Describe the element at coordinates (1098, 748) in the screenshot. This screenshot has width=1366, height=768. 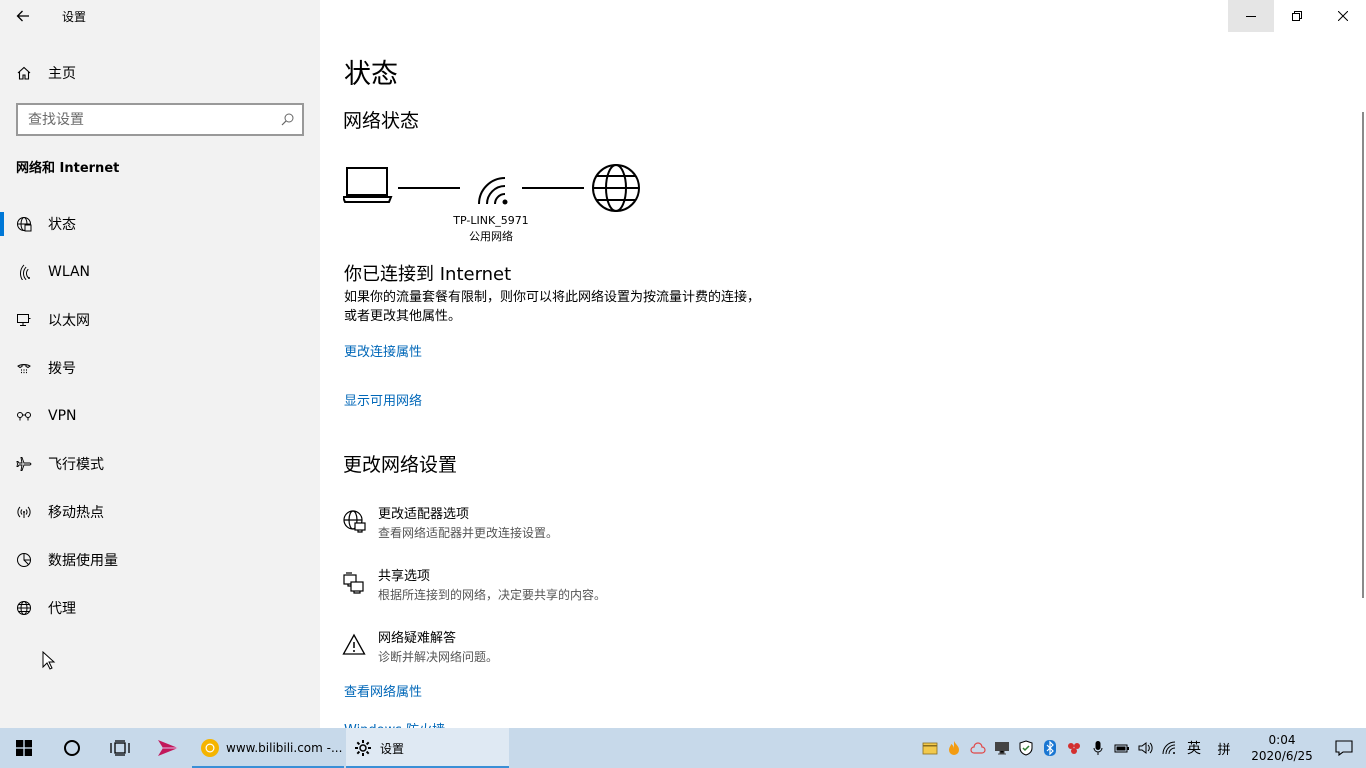
I see `microphone-tray-icon` at that location.